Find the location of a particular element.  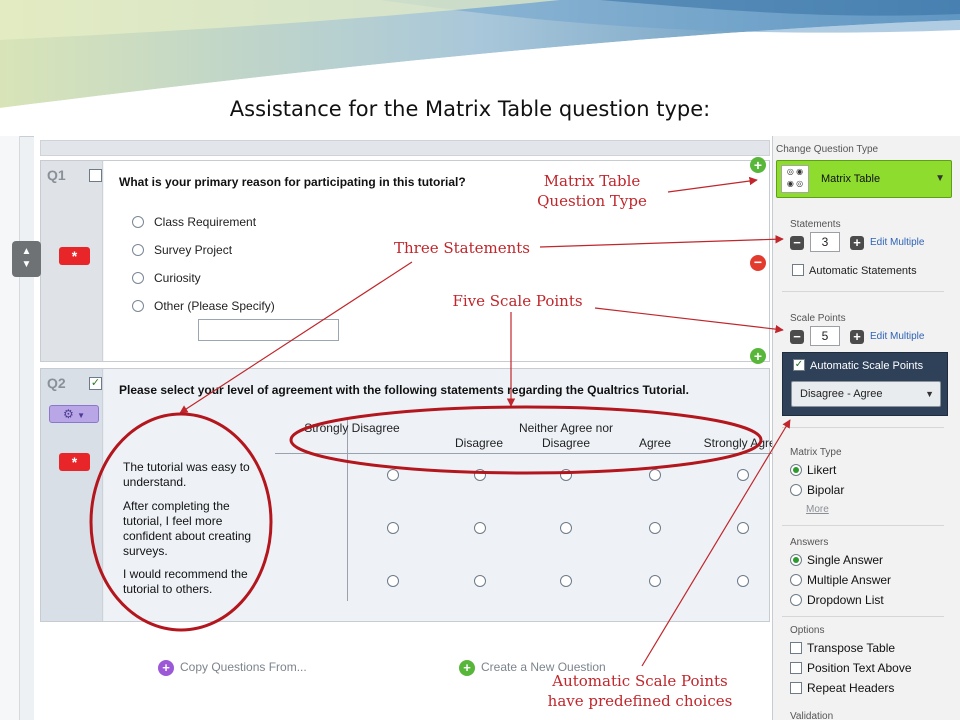

matrix-statement: The tutorial was easy to understand. is located at coordinates (193, 475).